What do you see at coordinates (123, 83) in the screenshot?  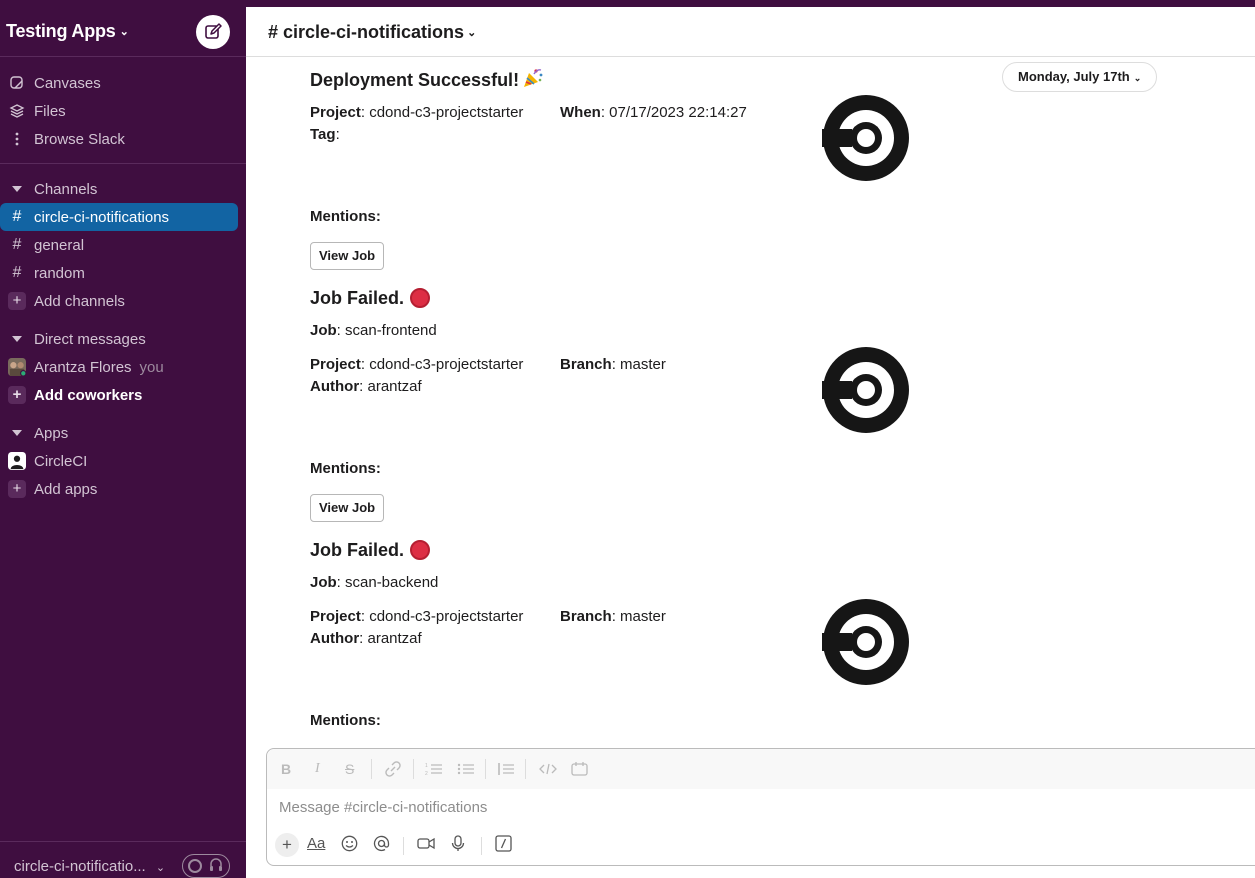 I see `sidebar-item-canvases: Canvases` at bounding box center [123, 83].